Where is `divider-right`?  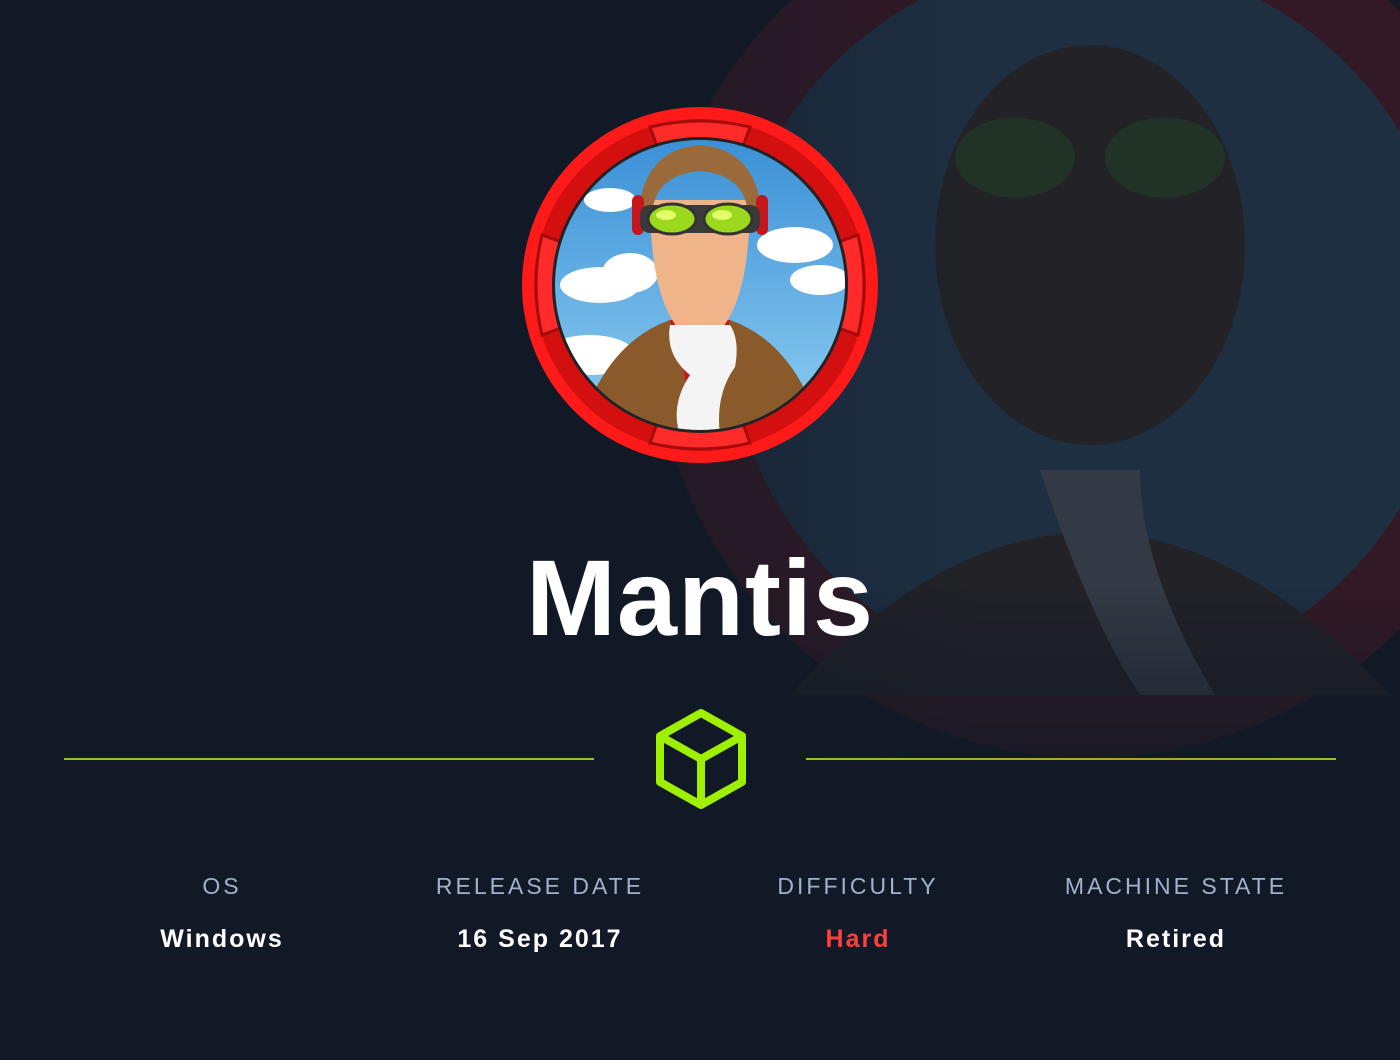
divider-right is located at coordinates (1071, 759).